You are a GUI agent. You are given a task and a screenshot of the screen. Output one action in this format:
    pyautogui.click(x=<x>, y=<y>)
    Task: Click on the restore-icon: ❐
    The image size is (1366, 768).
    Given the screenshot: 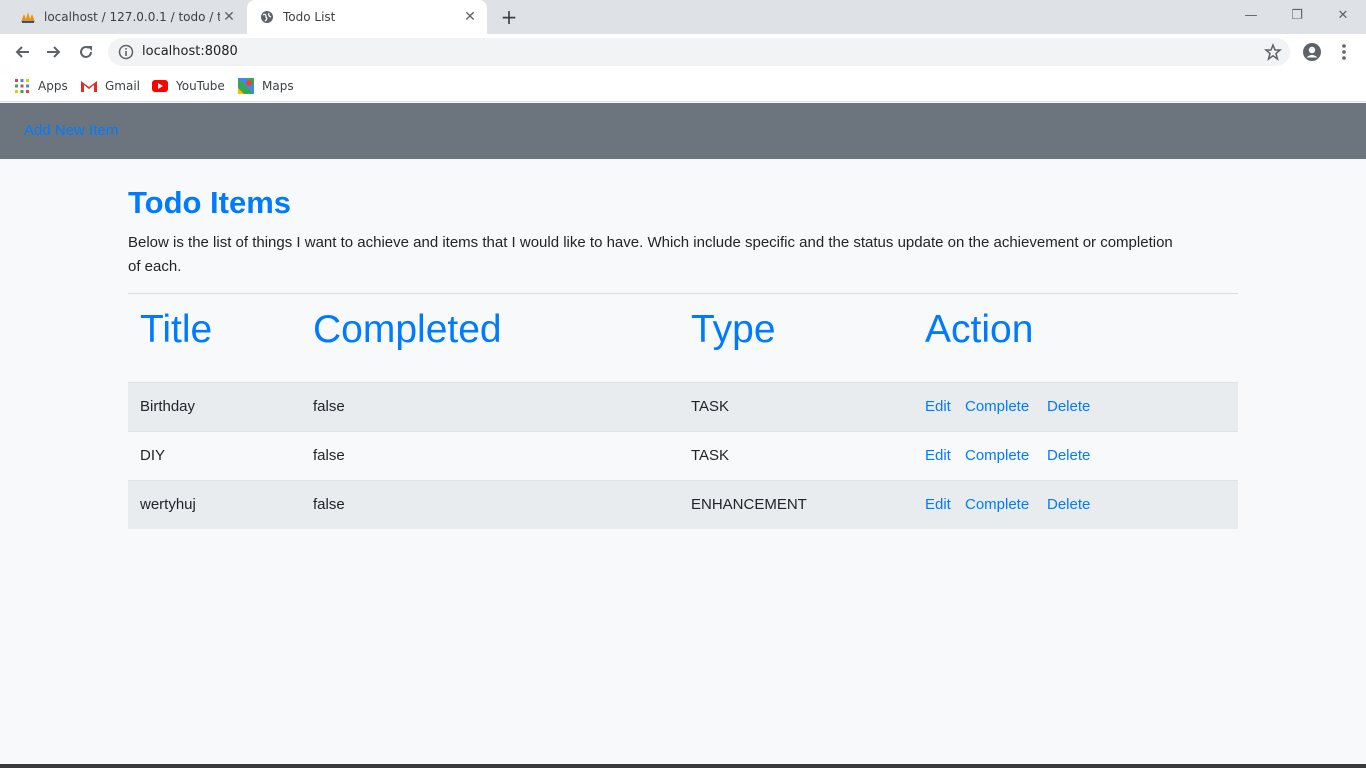 What is the action you would take?
    pyautogui.click(x=1297, y=15)
    